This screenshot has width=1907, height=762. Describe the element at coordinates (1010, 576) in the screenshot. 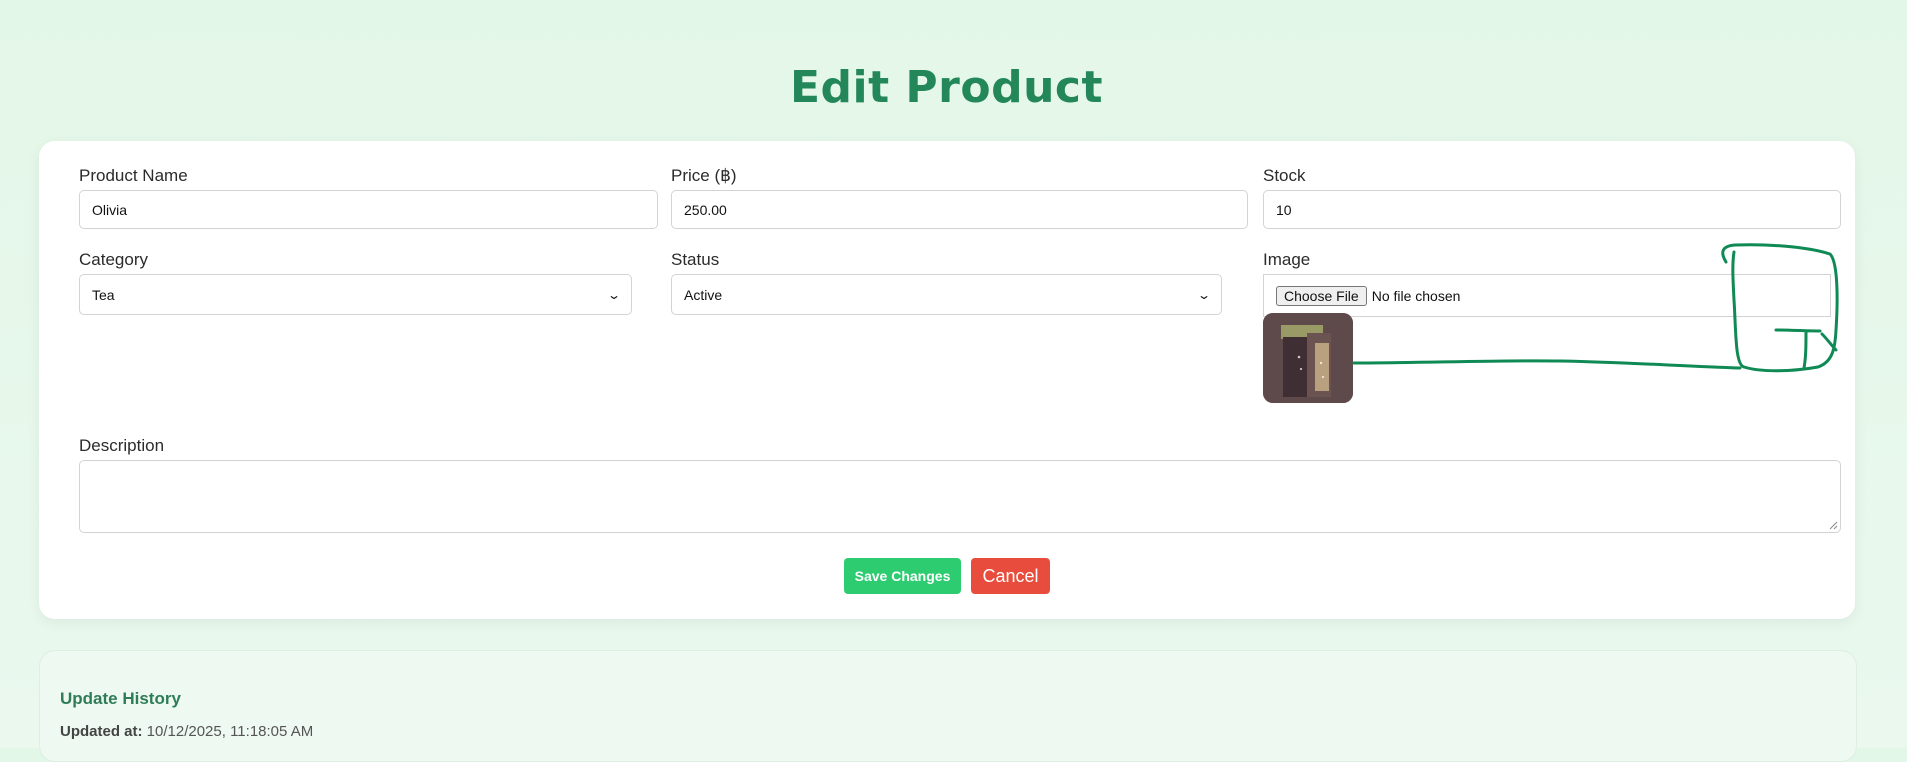

I see `cancel-button: Cancel` at that location.